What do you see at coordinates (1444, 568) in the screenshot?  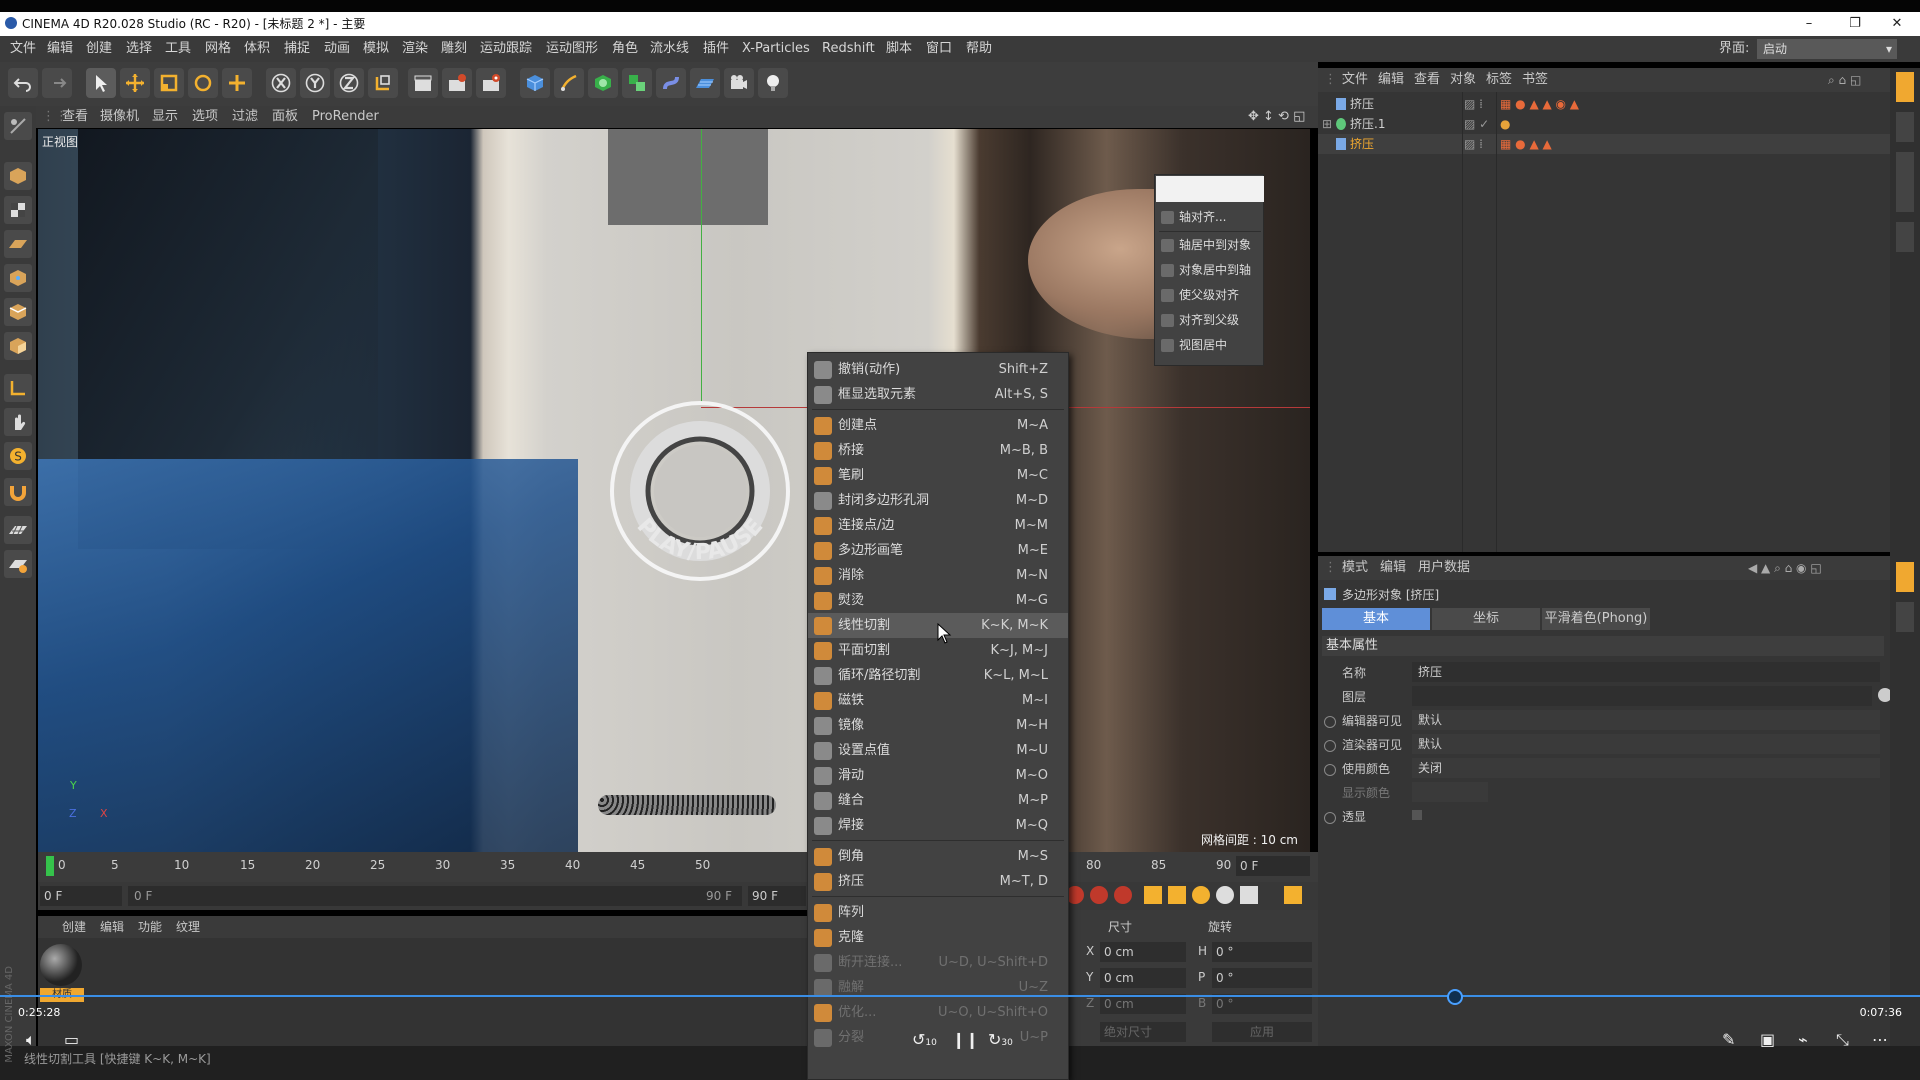 I see `am-menu-user-data: 用户数据` at bounding box center [1444, 568].